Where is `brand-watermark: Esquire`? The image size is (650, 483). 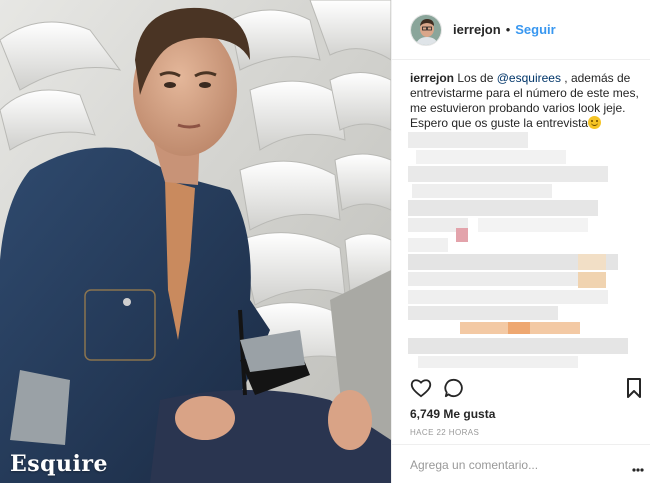
brand-watermark: Esquire is located at coordinates (59, 464).